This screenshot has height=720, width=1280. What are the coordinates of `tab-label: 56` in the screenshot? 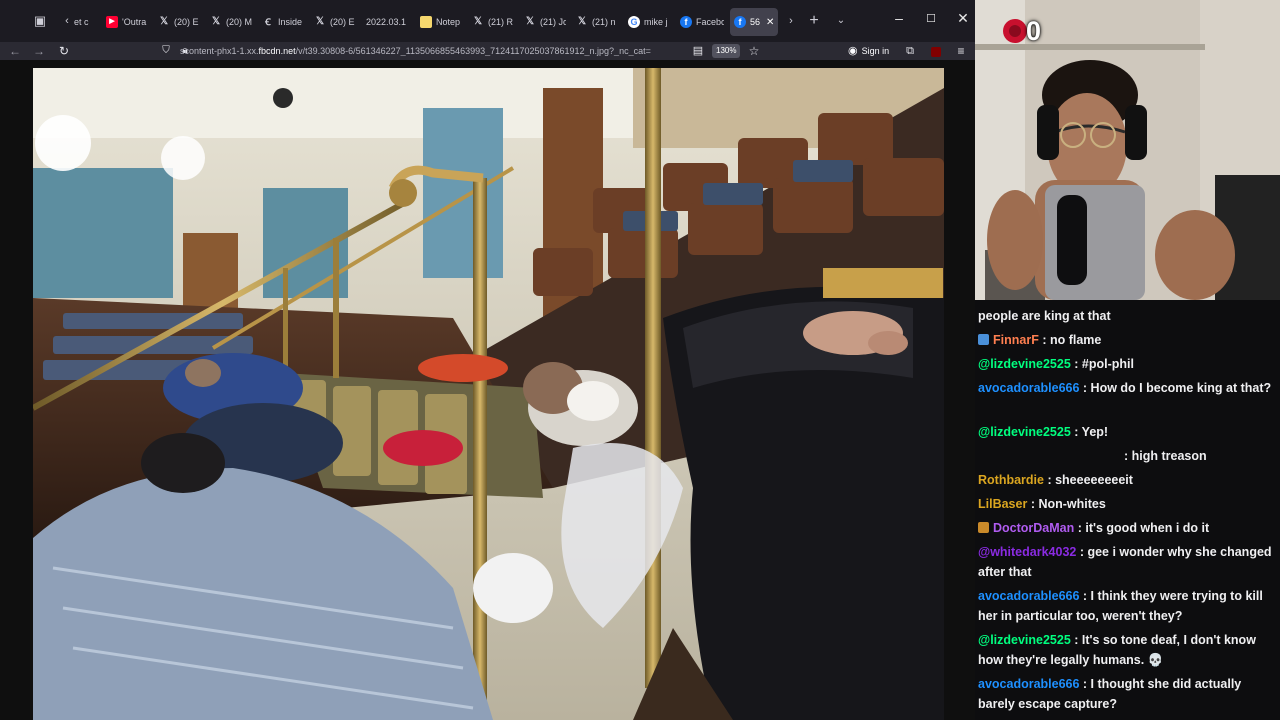 It's located at (755, 22).